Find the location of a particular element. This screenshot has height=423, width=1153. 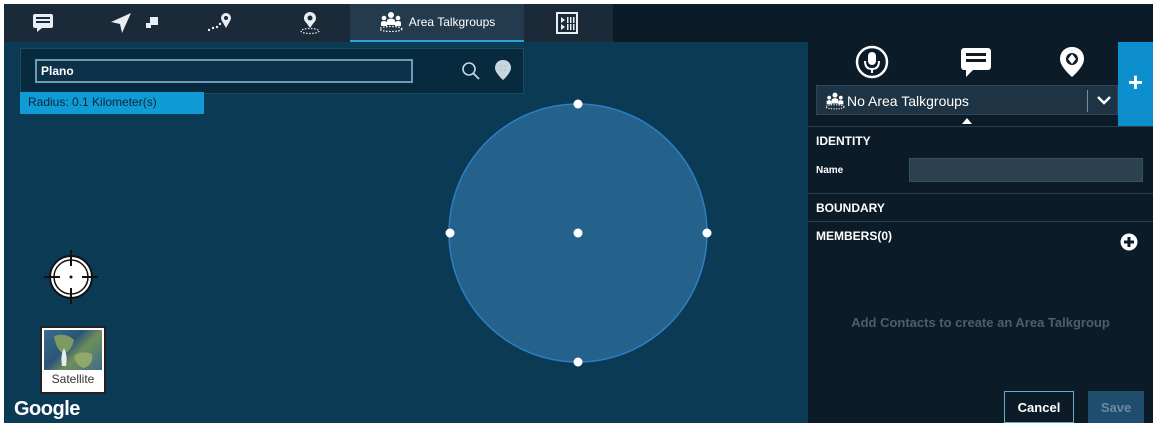

map-pin-icon is located at coordinates (503, 70).